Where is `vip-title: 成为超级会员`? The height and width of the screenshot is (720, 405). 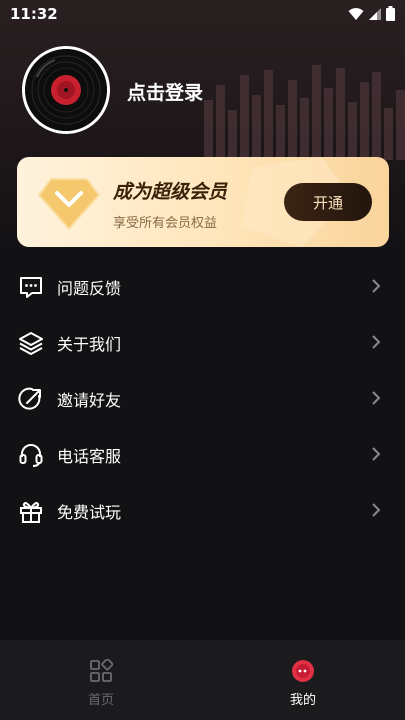 vip-title: 成为超级会员 is located at coordinates (170, 192).